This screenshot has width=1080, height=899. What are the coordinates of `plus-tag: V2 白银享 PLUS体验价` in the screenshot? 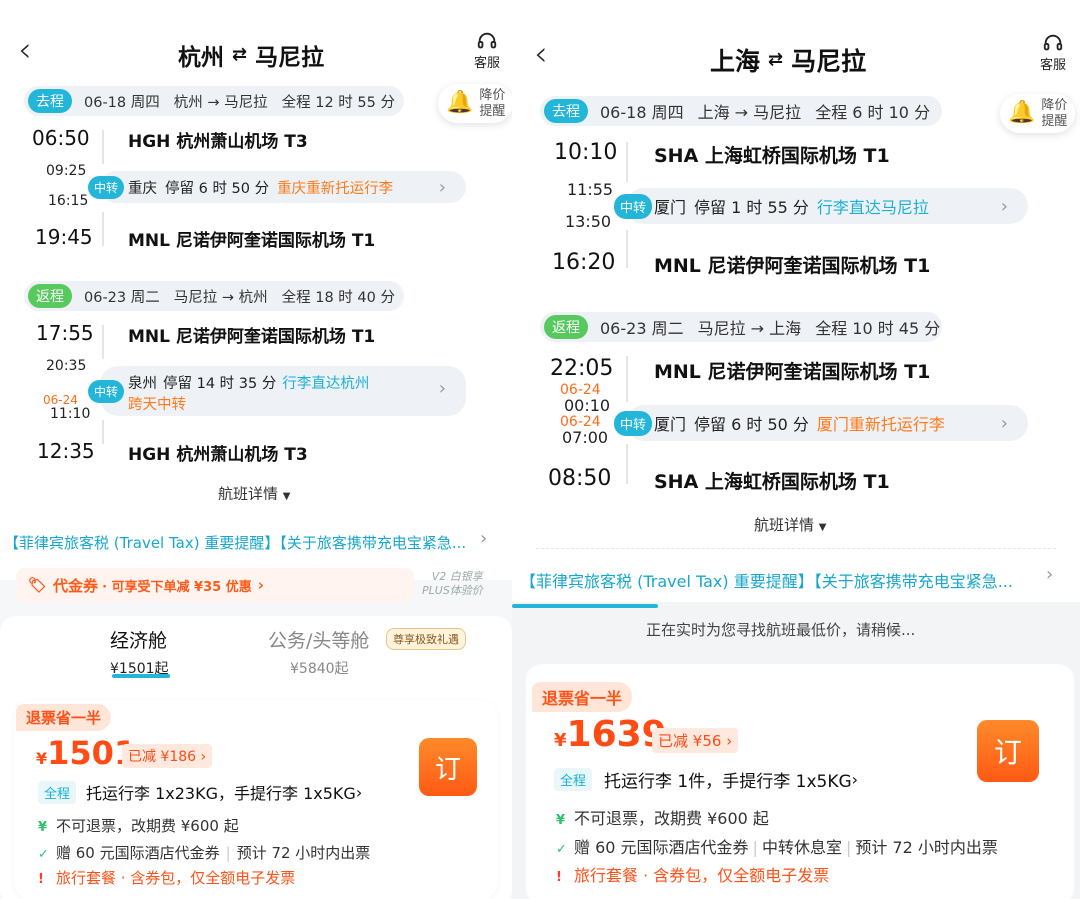 It's located at (452, 584).